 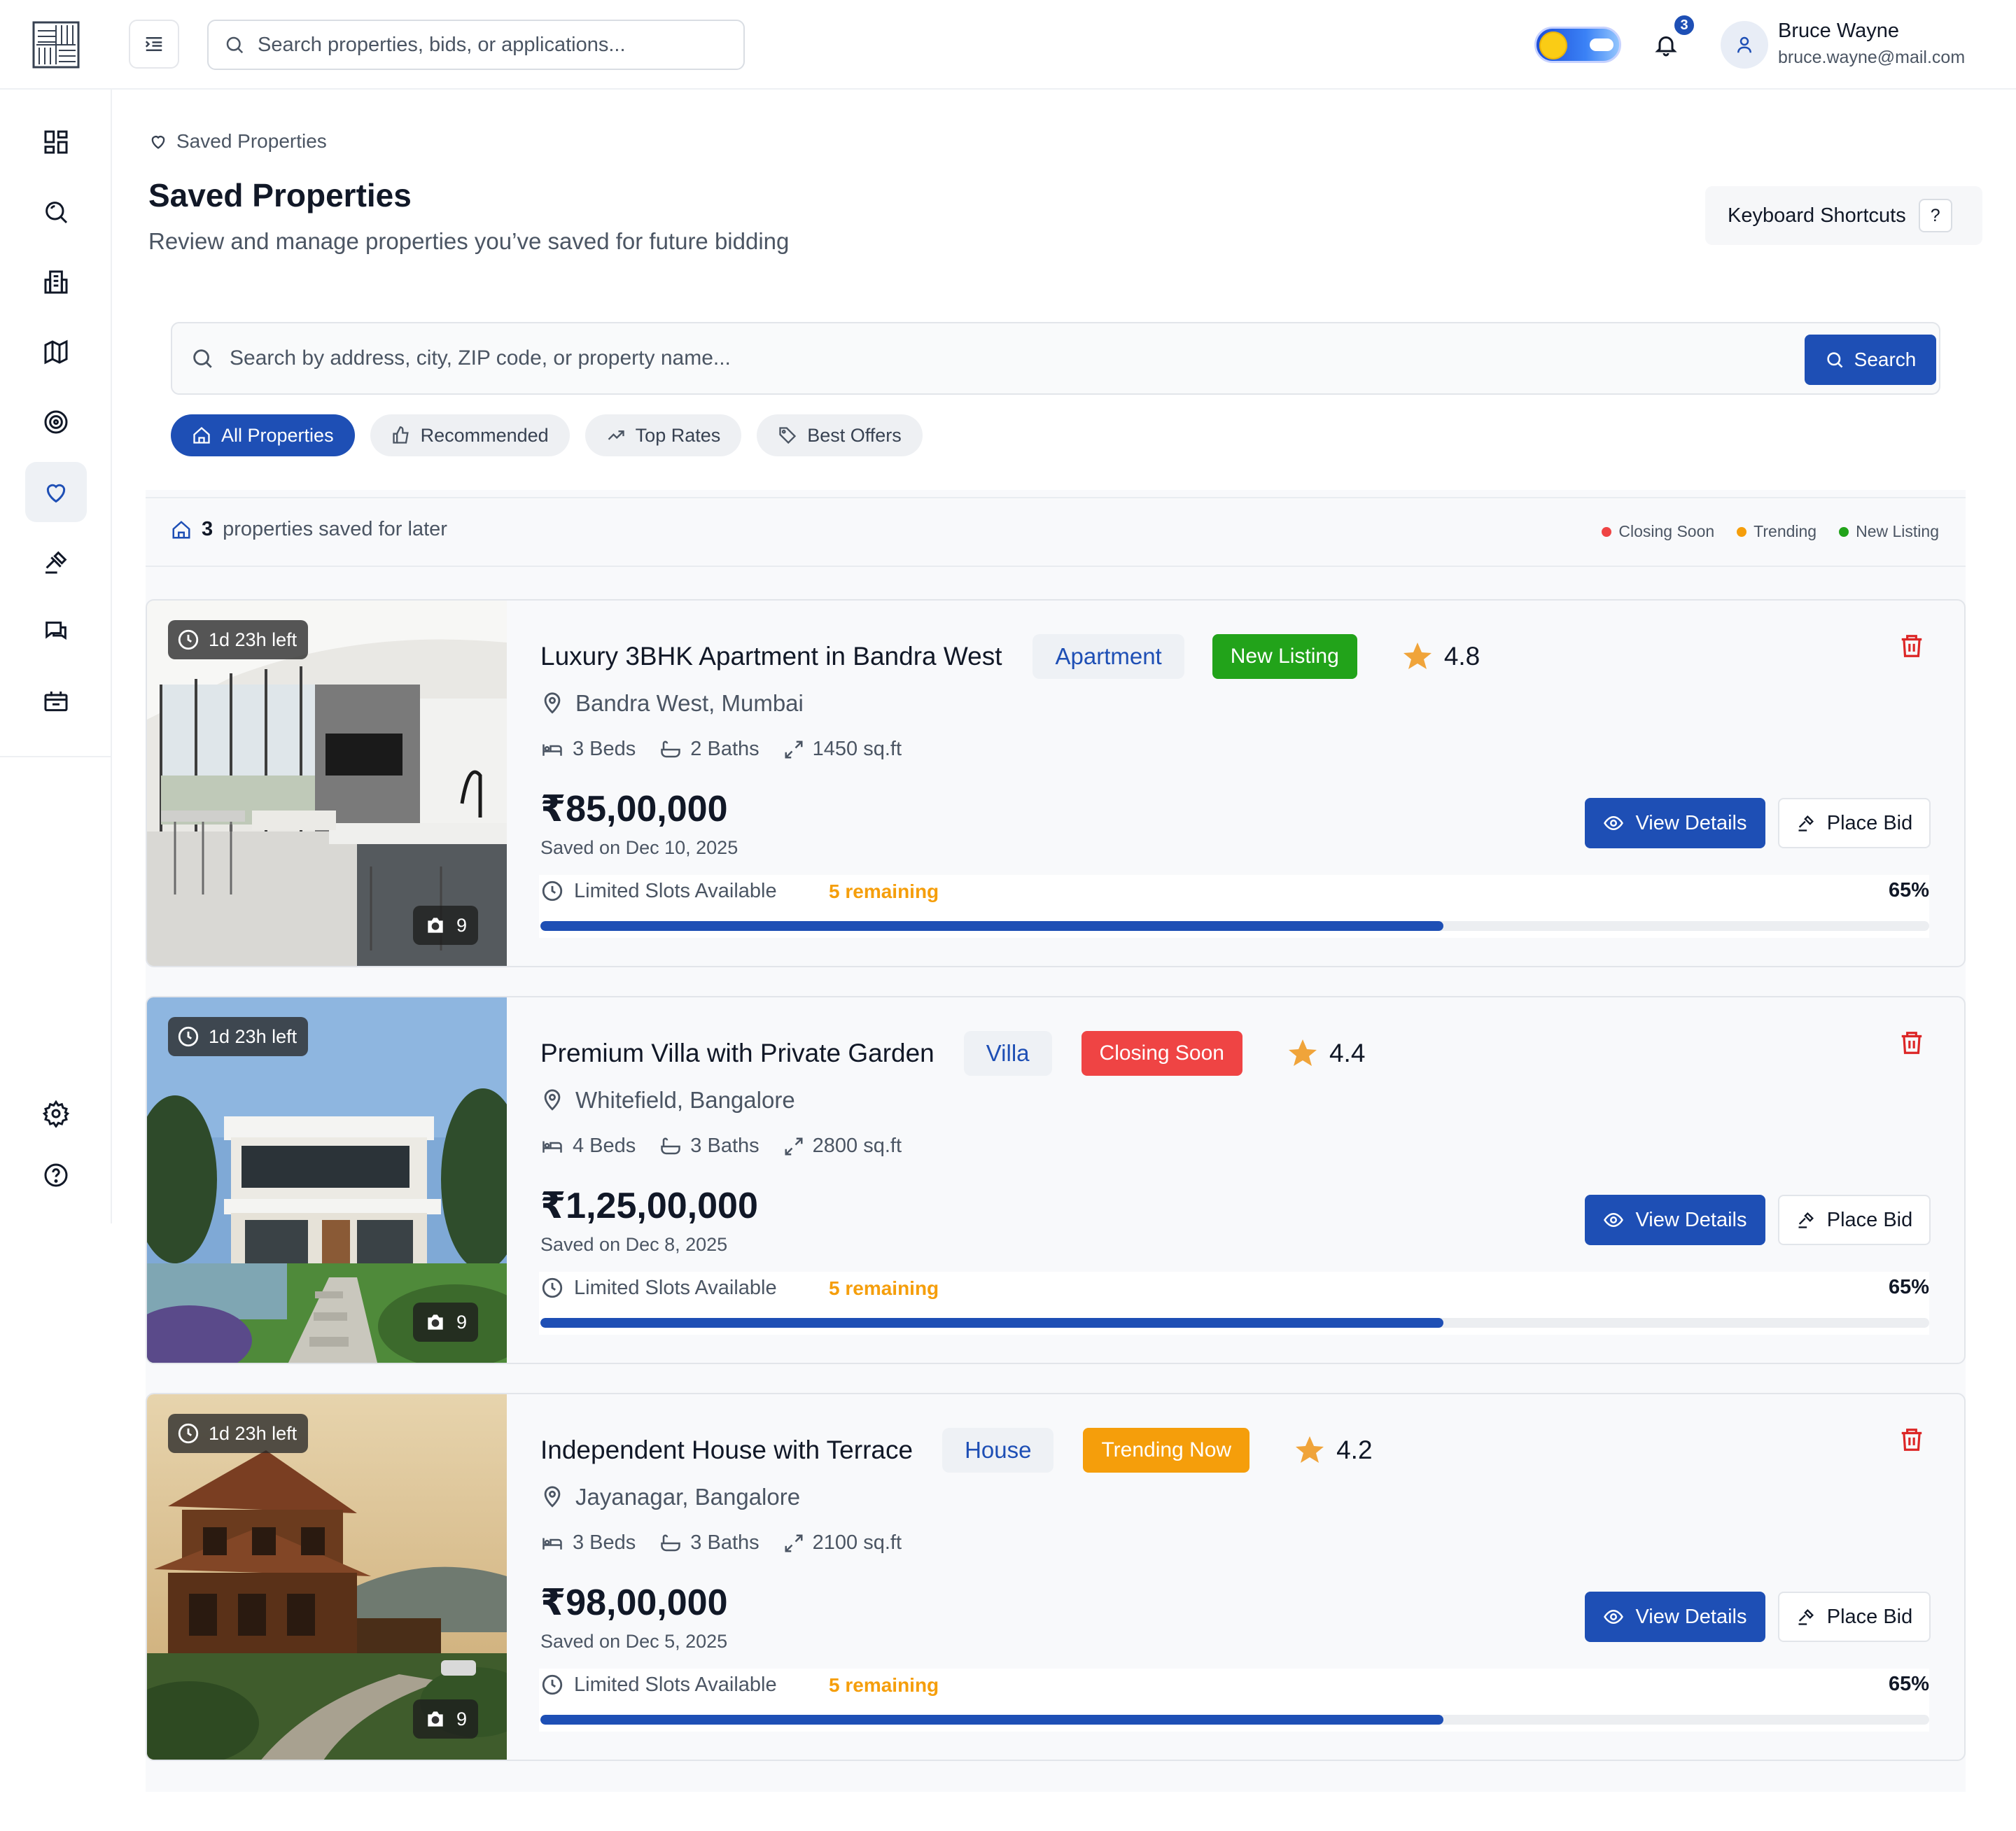 I want to click on global-search-input, so click(x=482, y=45).